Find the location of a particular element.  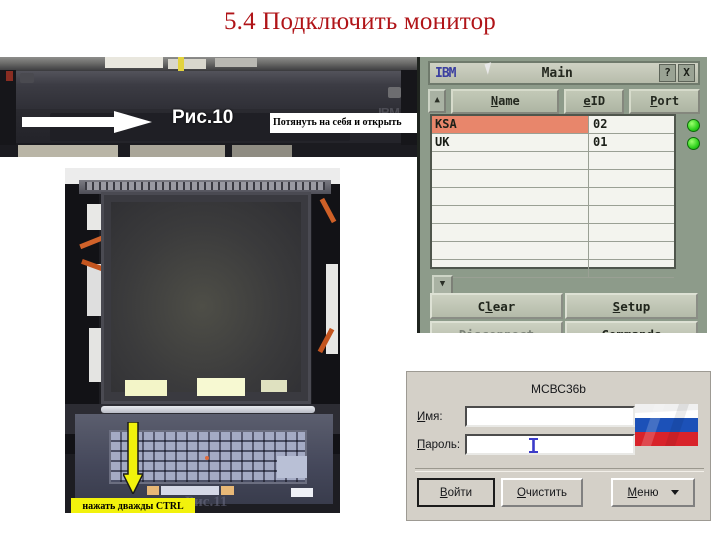

help-button: ? is located at coordinates (667, 73).